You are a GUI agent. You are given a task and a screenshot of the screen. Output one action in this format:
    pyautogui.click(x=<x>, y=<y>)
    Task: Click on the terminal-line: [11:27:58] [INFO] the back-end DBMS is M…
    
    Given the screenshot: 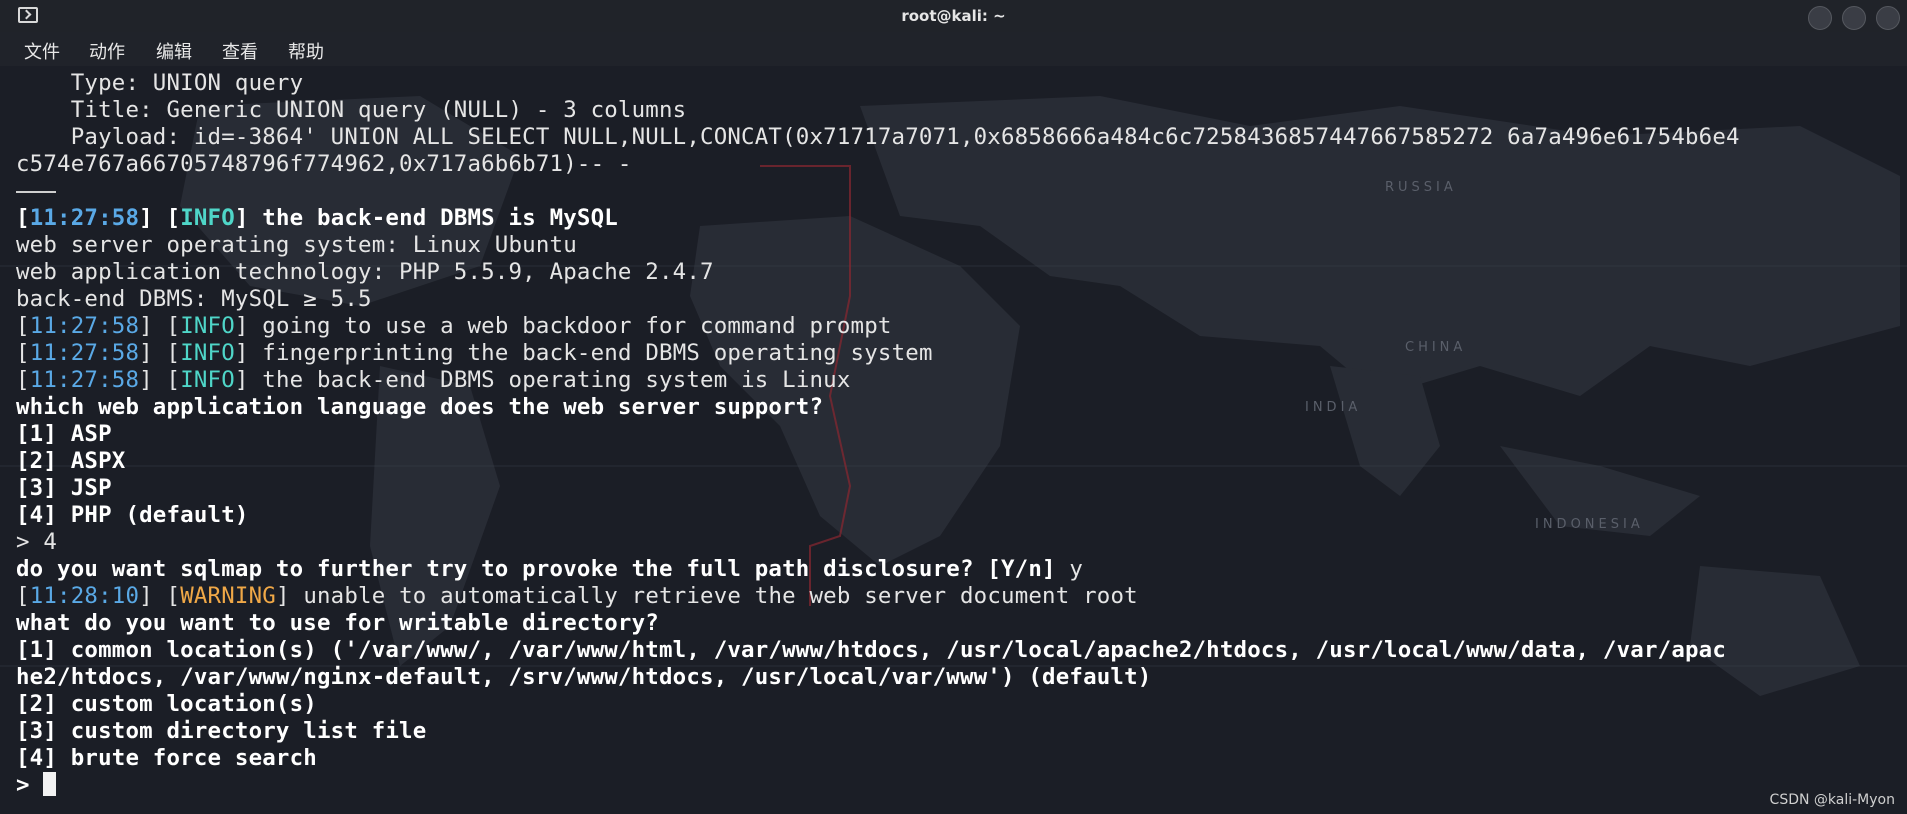 What is the action you would take?
    pyautogui.click(x=317, y=218)
    